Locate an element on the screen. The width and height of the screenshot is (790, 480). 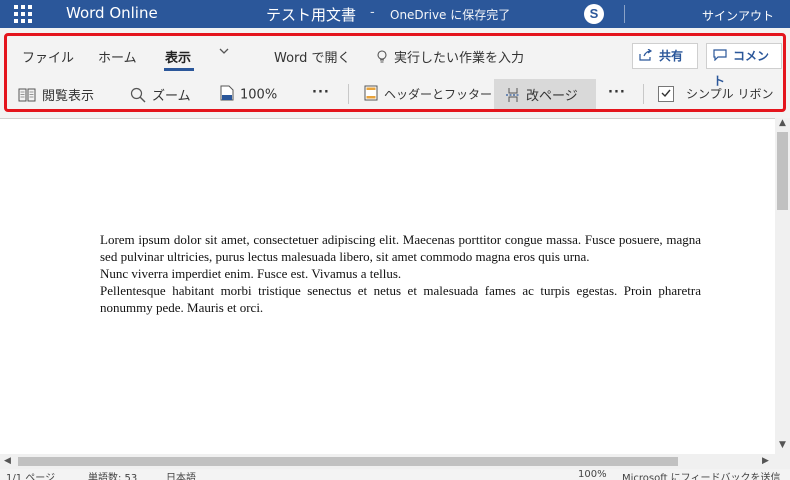
zoom-100-button: 100% is located at coordinates (248, 95).